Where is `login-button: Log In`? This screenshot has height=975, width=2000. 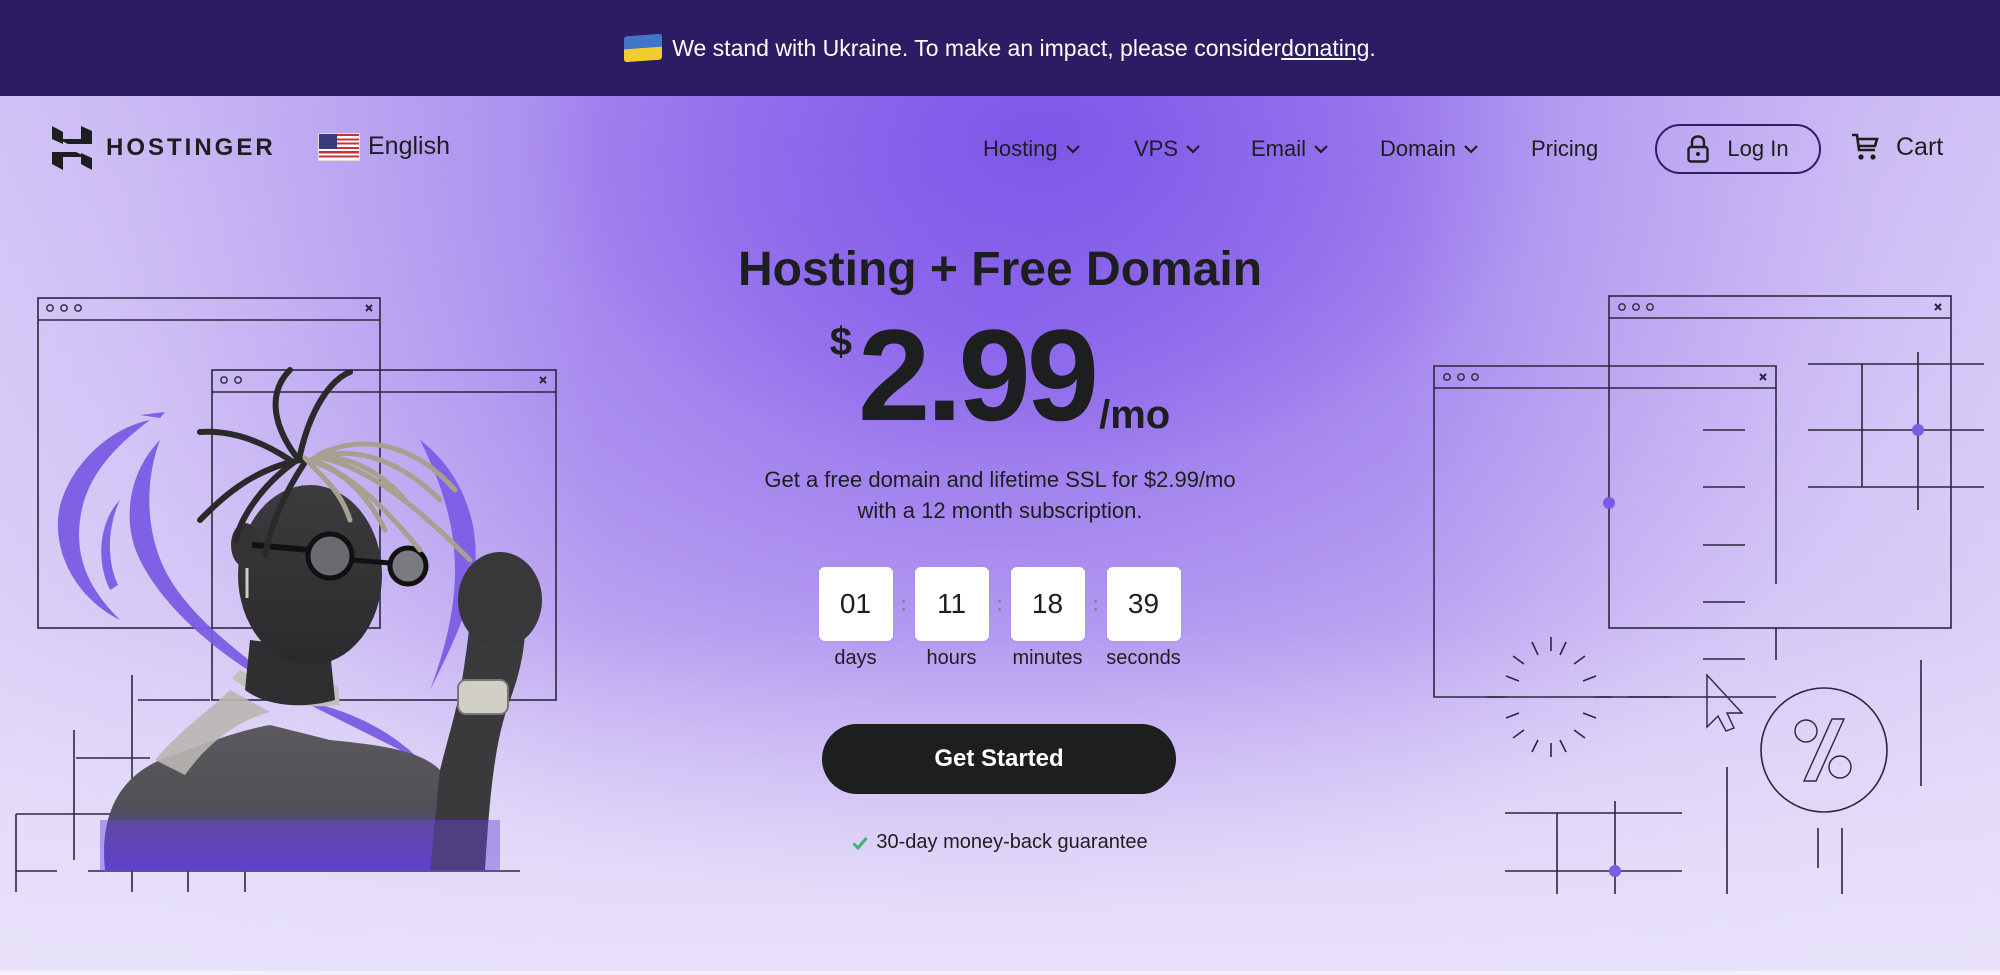
login-button: Log In is located at coordinates (1738, 149).